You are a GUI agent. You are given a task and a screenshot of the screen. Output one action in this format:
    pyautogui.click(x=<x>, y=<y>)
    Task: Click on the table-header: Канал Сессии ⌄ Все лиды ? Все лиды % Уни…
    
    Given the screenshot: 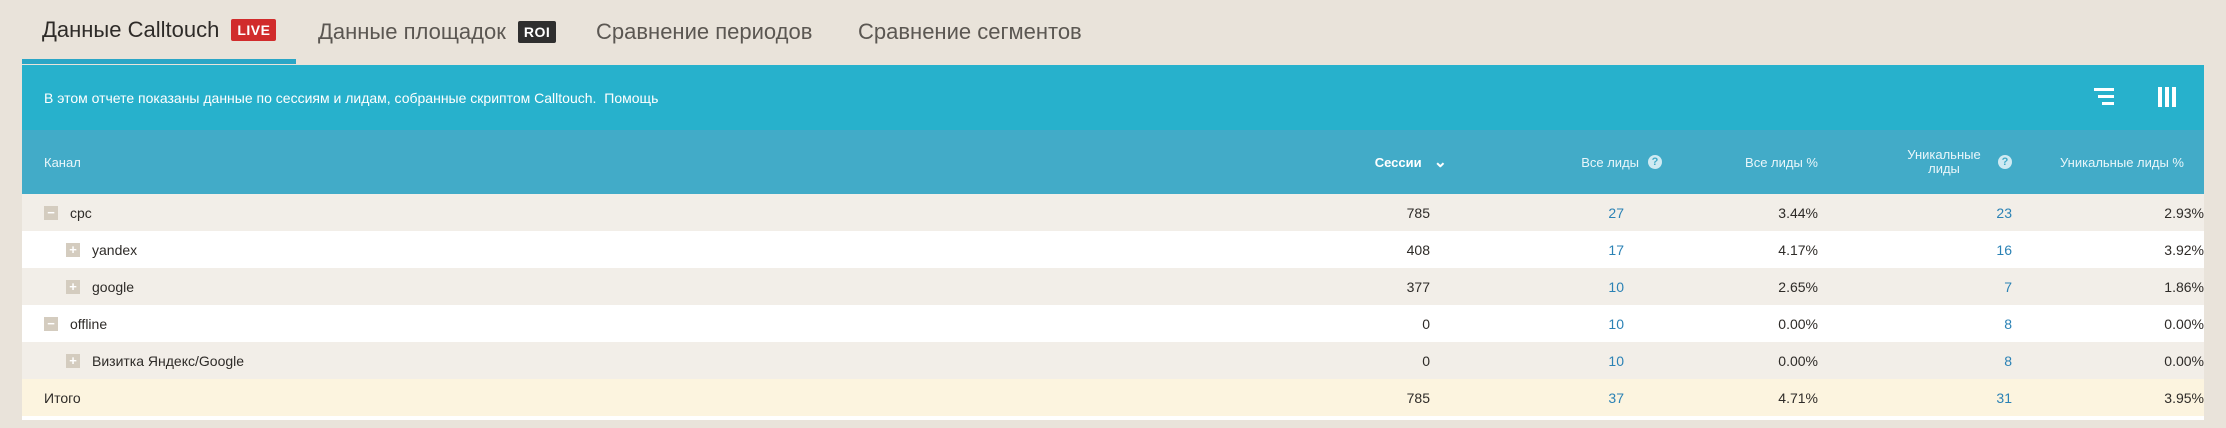 What is the action you would take?
    pyautogui.click(x=1113, y=162)
    